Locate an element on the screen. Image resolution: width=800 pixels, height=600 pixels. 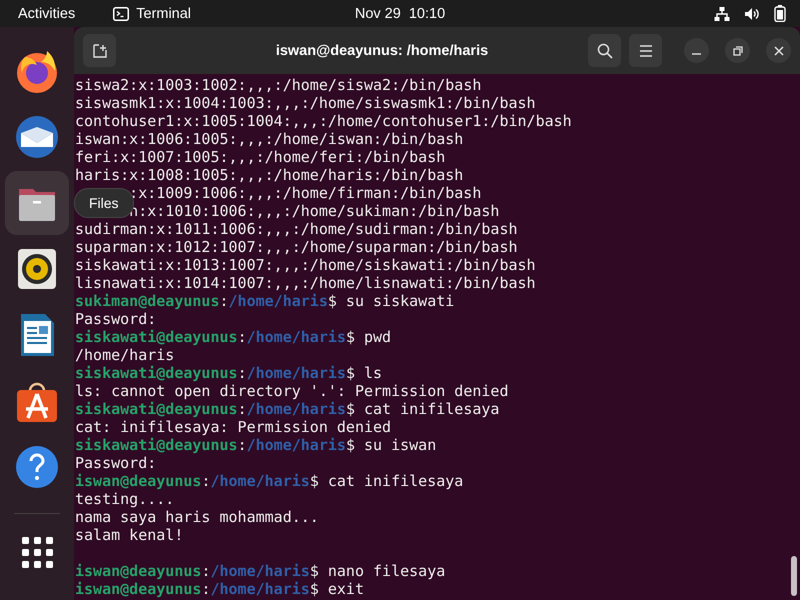
close-button is located at coordinates (778, 50).